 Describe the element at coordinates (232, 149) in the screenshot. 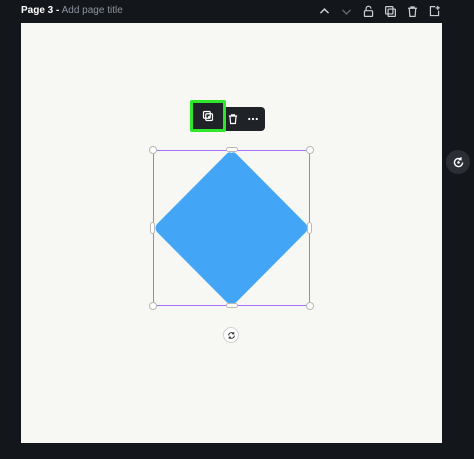

I see `resize-handle-top` at that location.